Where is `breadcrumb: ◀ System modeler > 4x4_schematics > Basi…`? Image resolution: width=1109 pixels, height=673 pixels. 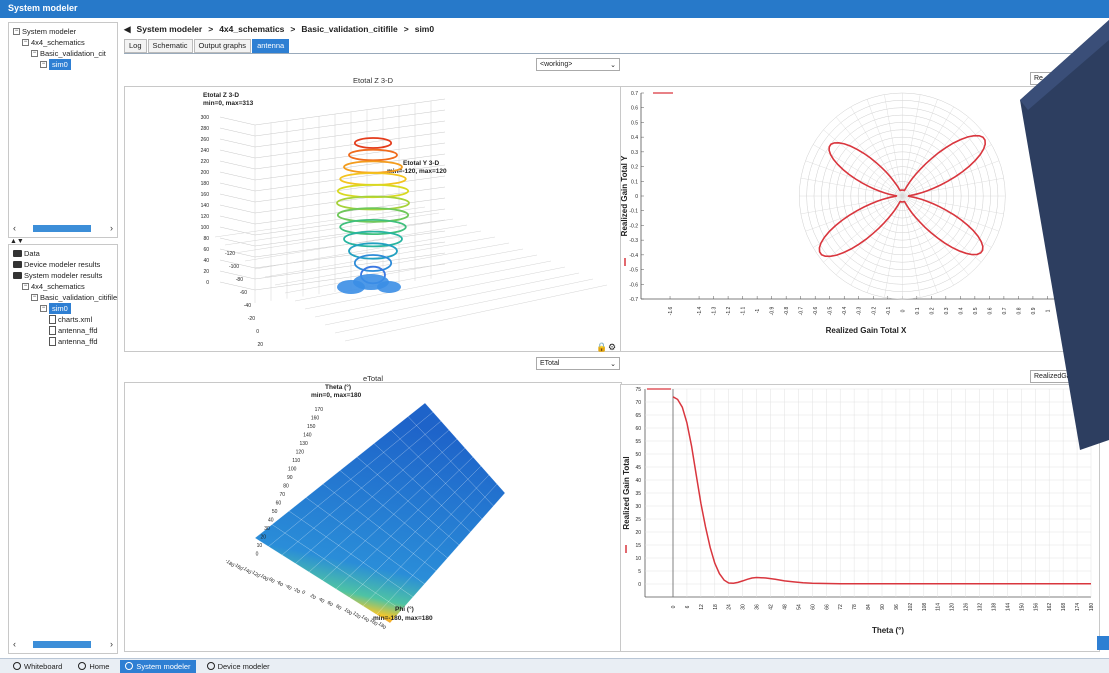
breadcrumb: ◀ System modeler > 4x4_schematics > Basi… is located at coordinates (279, 29).